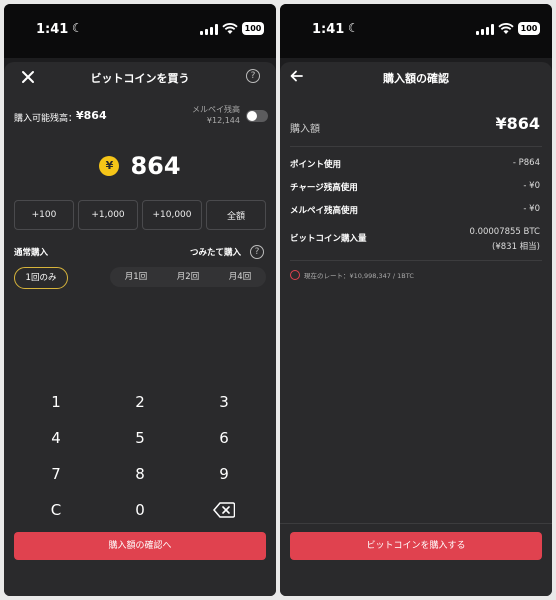  I want to click on key-3: 3, so click(224, 402).